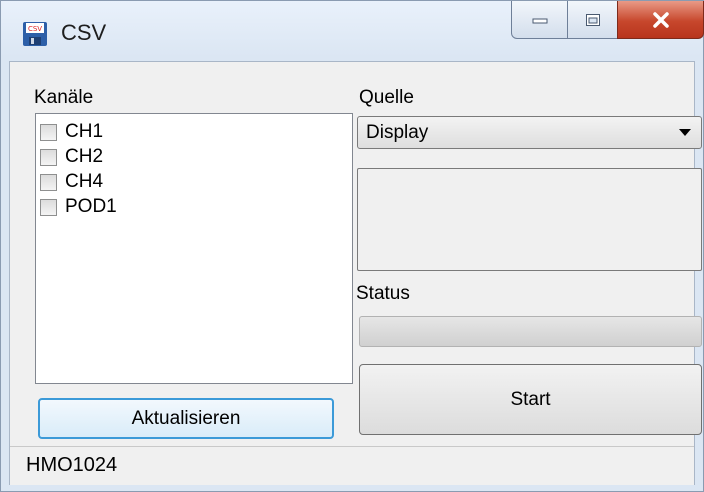  I want to click on list-item-label: CH4, so click(84, 181).